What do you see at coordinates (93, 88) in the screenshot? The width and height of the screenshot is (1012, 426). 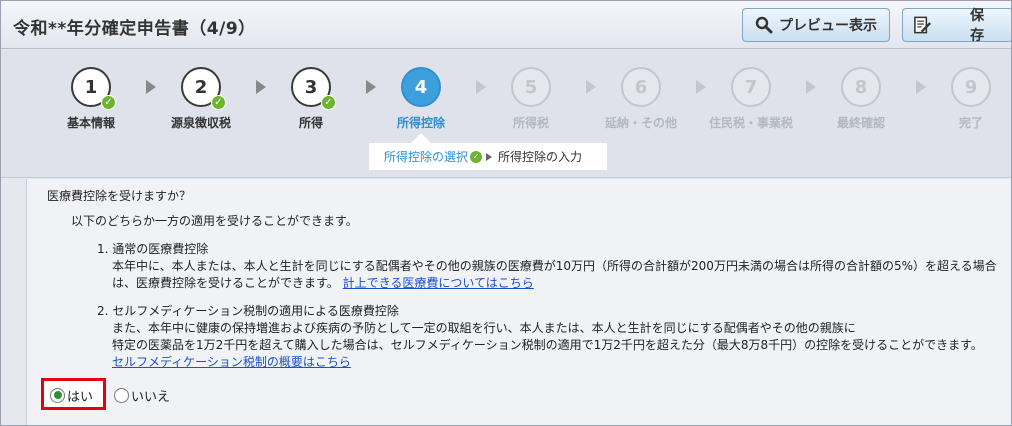 I see `step-circle: 1 ✓` at bounding box center [93, 88].